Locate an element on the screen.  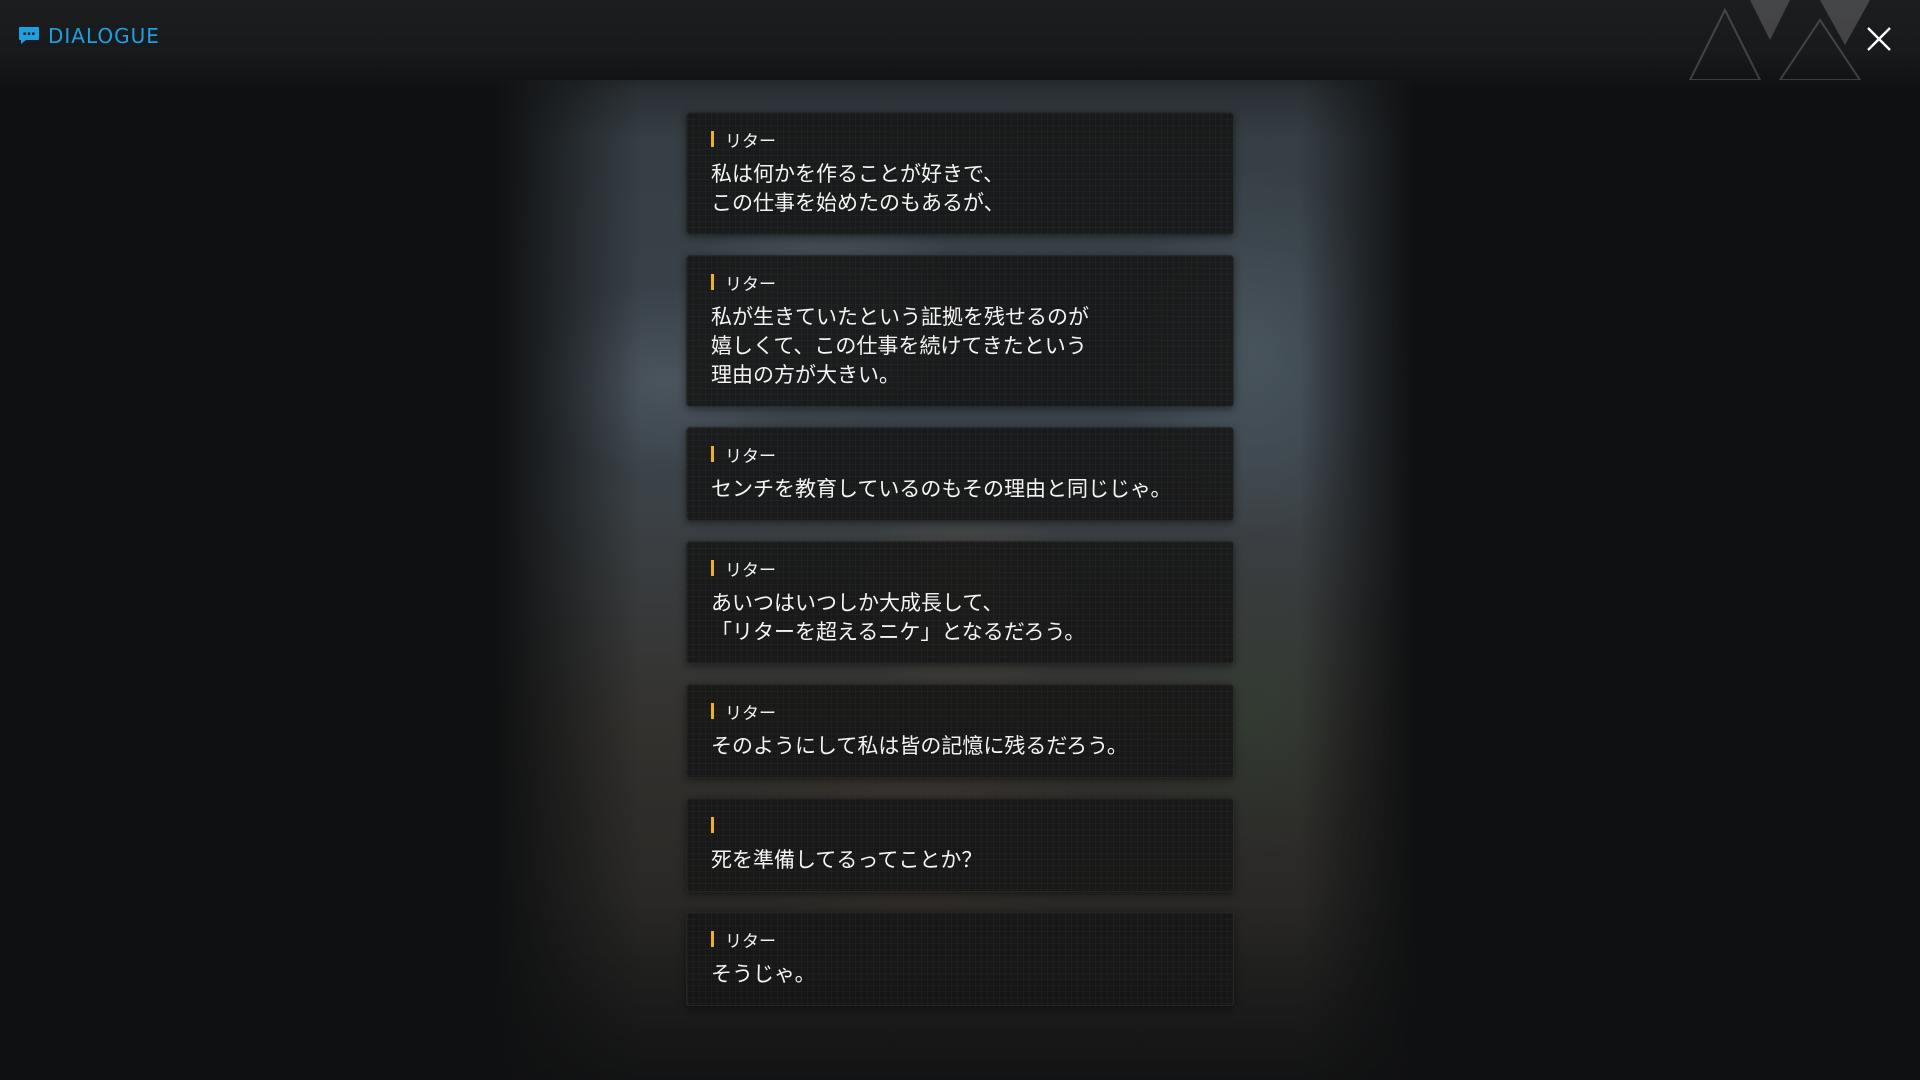
dialogue-entry: 死を準備してるってことか？ is located at coordinates (960, 845).